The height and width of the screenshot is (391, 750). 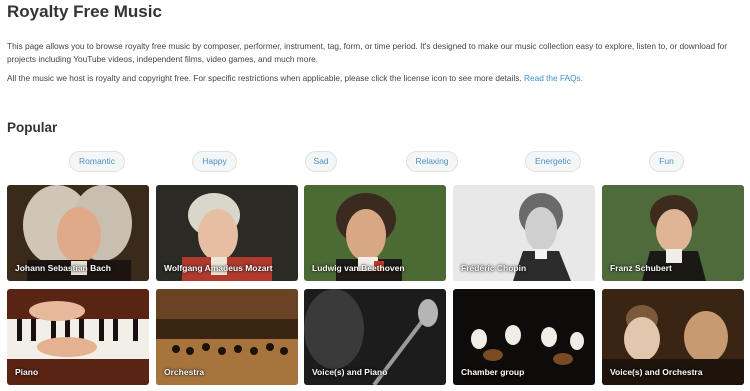 What do you see at coordinates (63, 268) in the screenshot?
I see `card-label: Johann Sebastian Bach` at bounding box center [63, 268].